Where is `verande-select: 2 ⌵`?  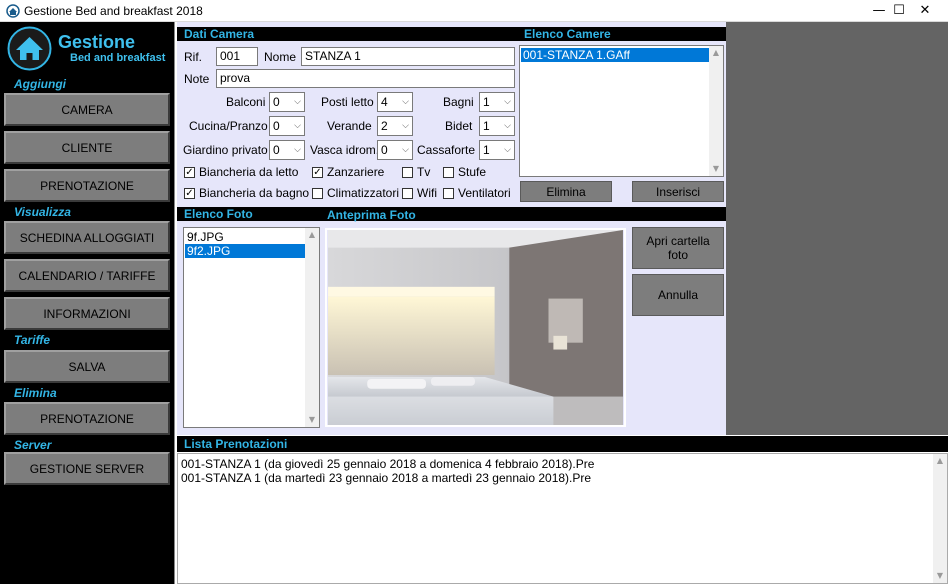
verande-select: 2 ⌵ is located at coordinates (395, 126).